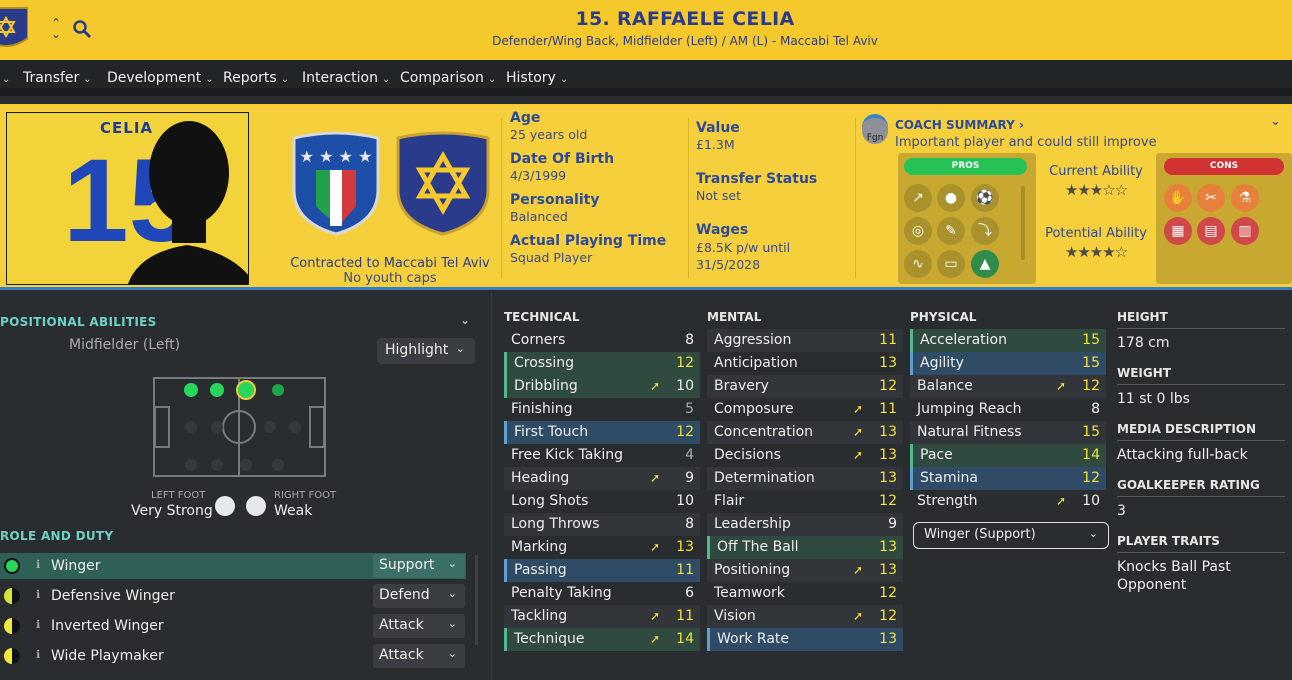 The width and height of the screenshot is (1292, 680). What do you see at coordinates (918, 264) in the screenshot?
I see `wave-icon: ∿` at bounding box center [918, 264].